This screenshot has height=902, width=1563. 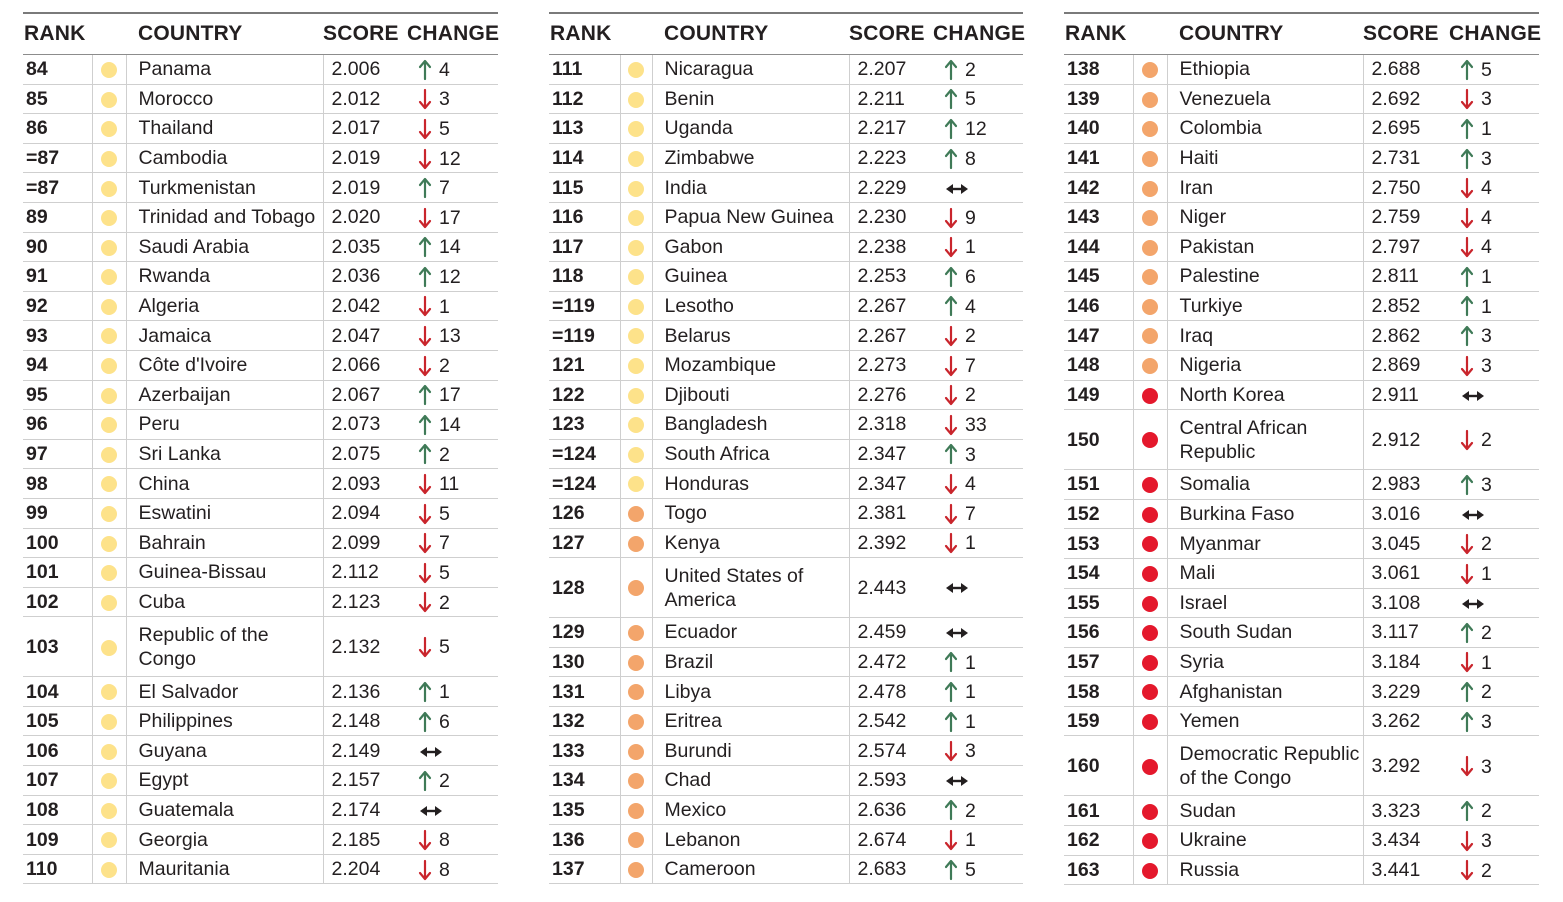 What do you see at coordinates (1098, 34) in the screenshot?
I see `header-rank: RANK` at bounding box center [1098, 34].